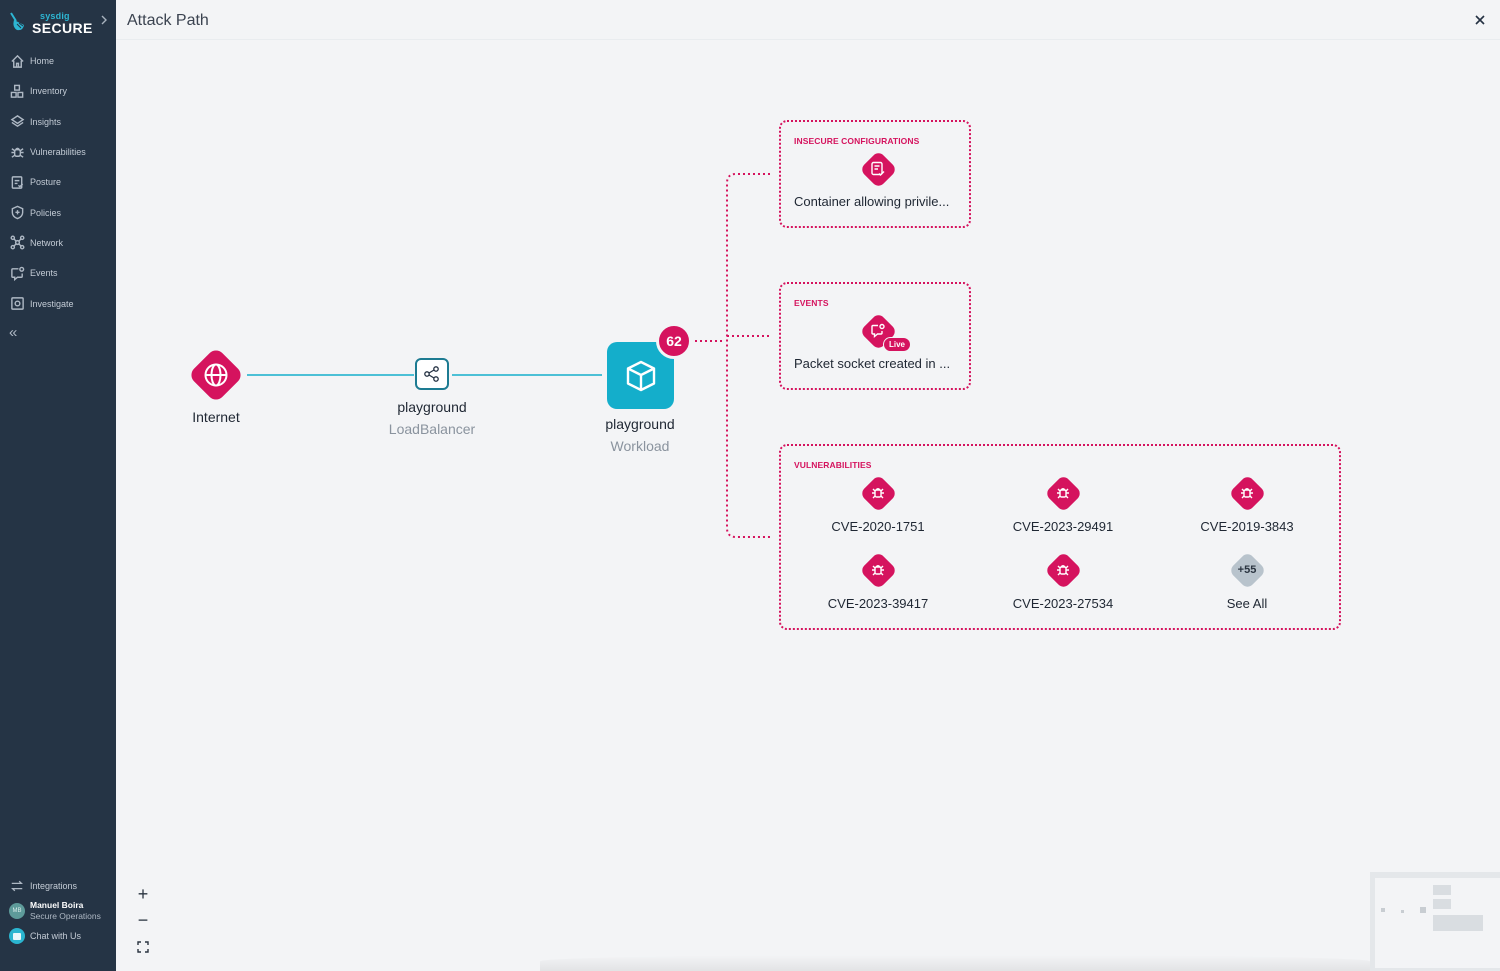  I want to click on chat-icon, so click(17, 936).